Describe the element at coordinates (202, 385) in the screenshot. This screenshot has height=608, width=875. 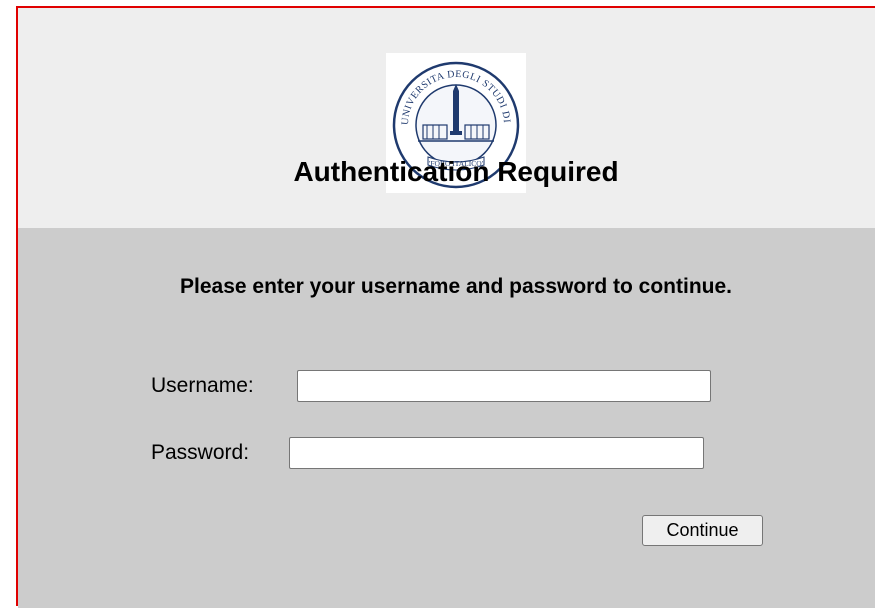
I see `username-label: Username:` at that location.